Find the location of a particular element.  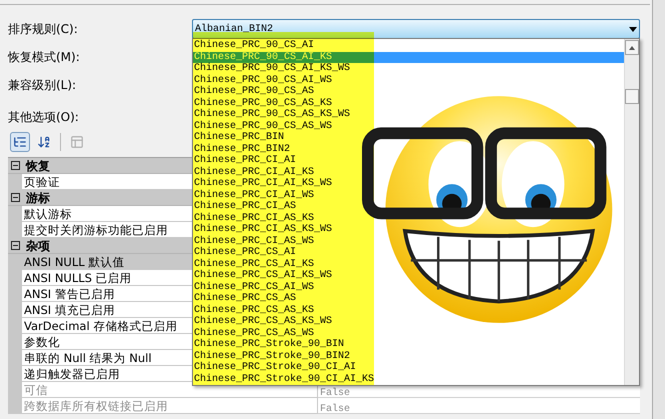

scroll-thumb is located at coordinates (632, 96).